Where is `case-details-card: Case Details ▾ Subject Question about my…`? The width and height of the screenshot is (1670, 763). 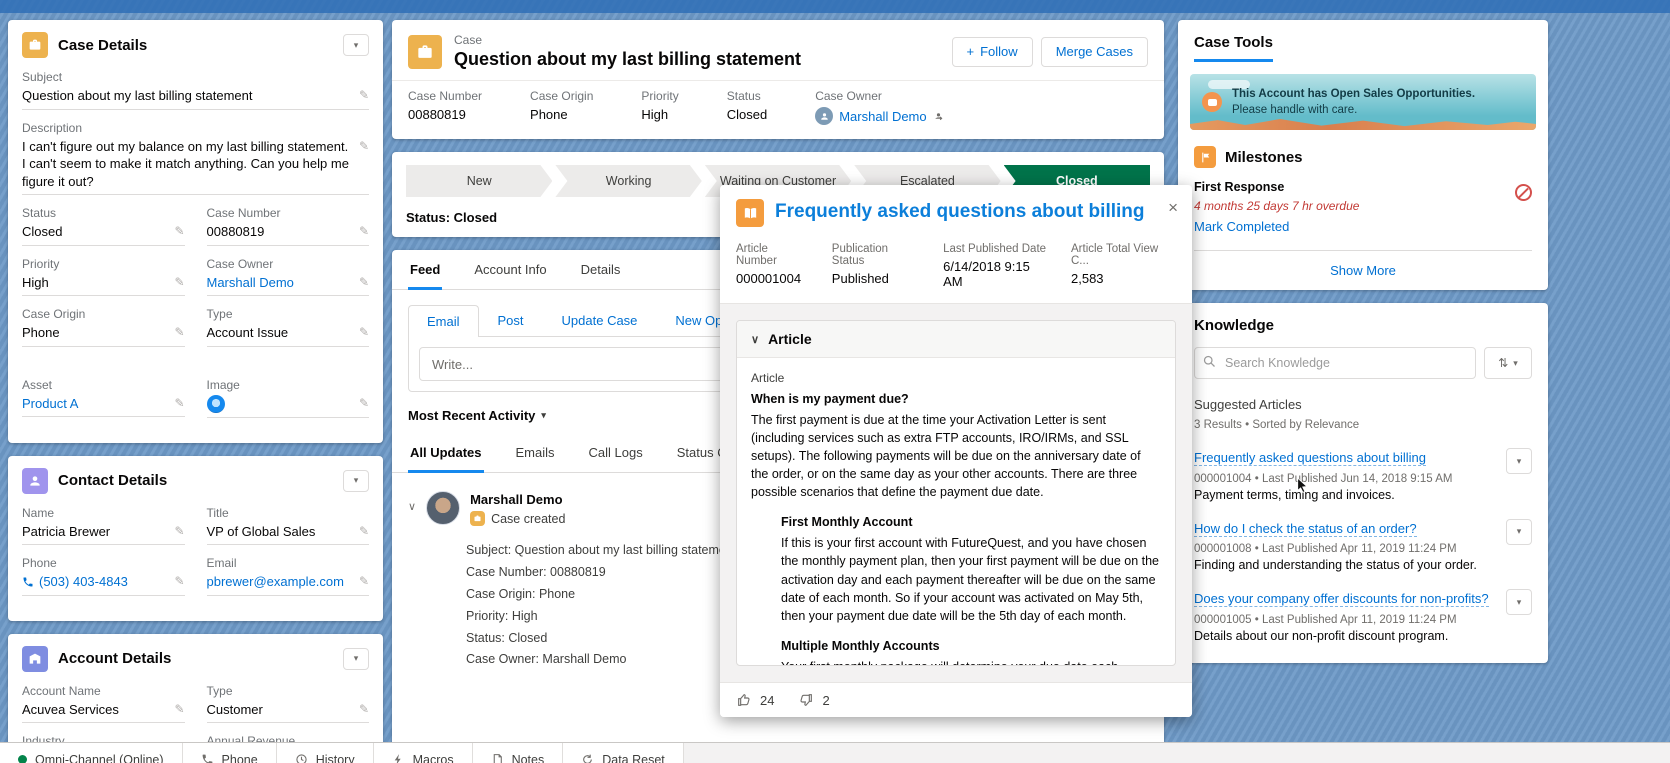 case-details-card: Case Details ▾ Subject Question about my… is located at coordinates (195, 231).